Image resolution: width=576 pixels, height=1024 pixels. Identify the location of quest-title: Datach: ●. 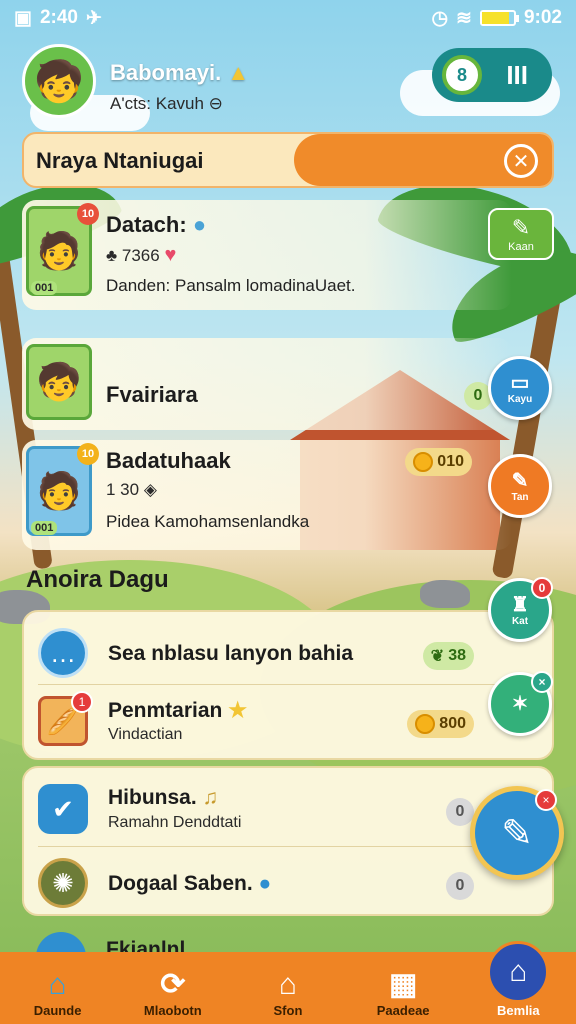
(156, 224).